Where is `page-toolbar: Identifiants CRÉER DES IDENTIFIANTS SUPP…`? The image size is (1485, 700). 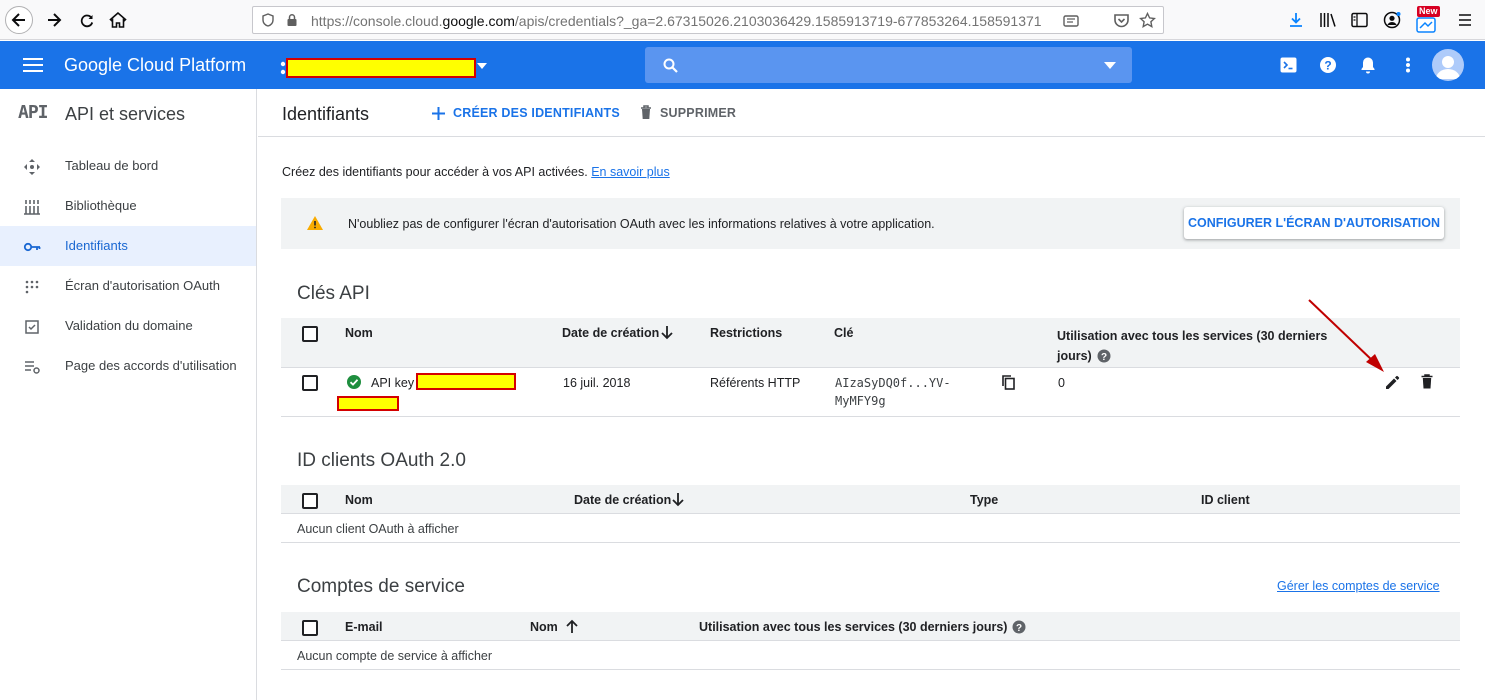 page-toolbar: Identifiants CRÉER DES IDENTIFIANTS SUPP… is located at coordinates (871, 113).